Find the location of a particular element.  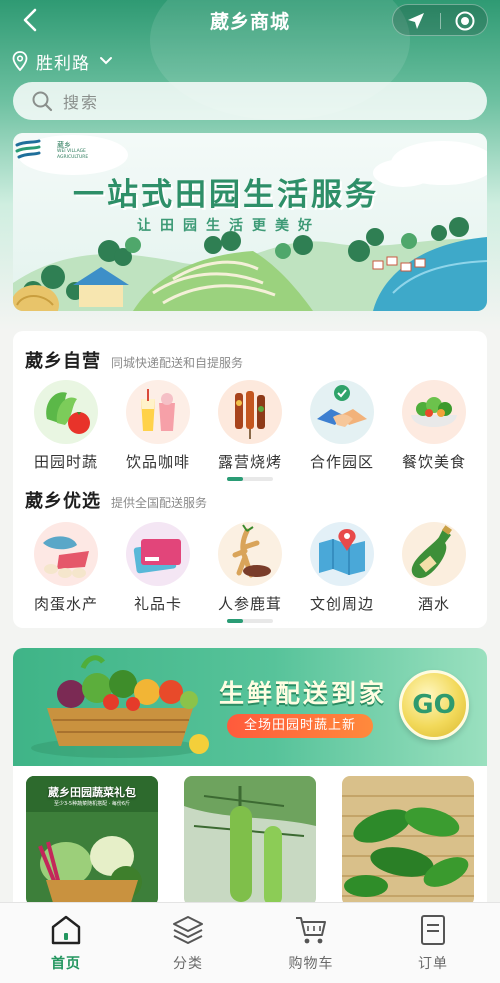

category-cultural-creative: 文创周边 is located at coordinates (342, 567).